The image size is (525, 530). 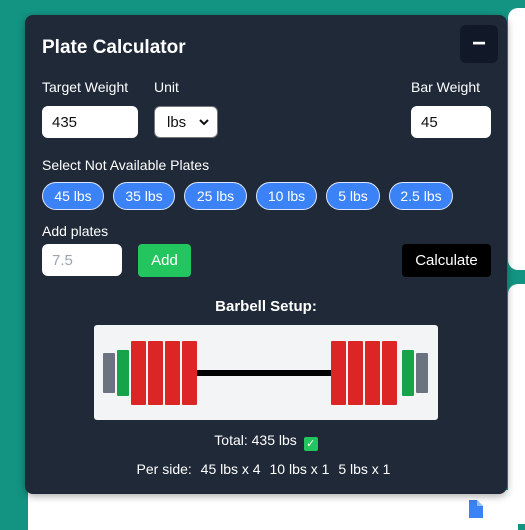 What do you see at coordinates (475, 509) in the screenshot?
I see `document-icon` at bounding box center [475, 509].